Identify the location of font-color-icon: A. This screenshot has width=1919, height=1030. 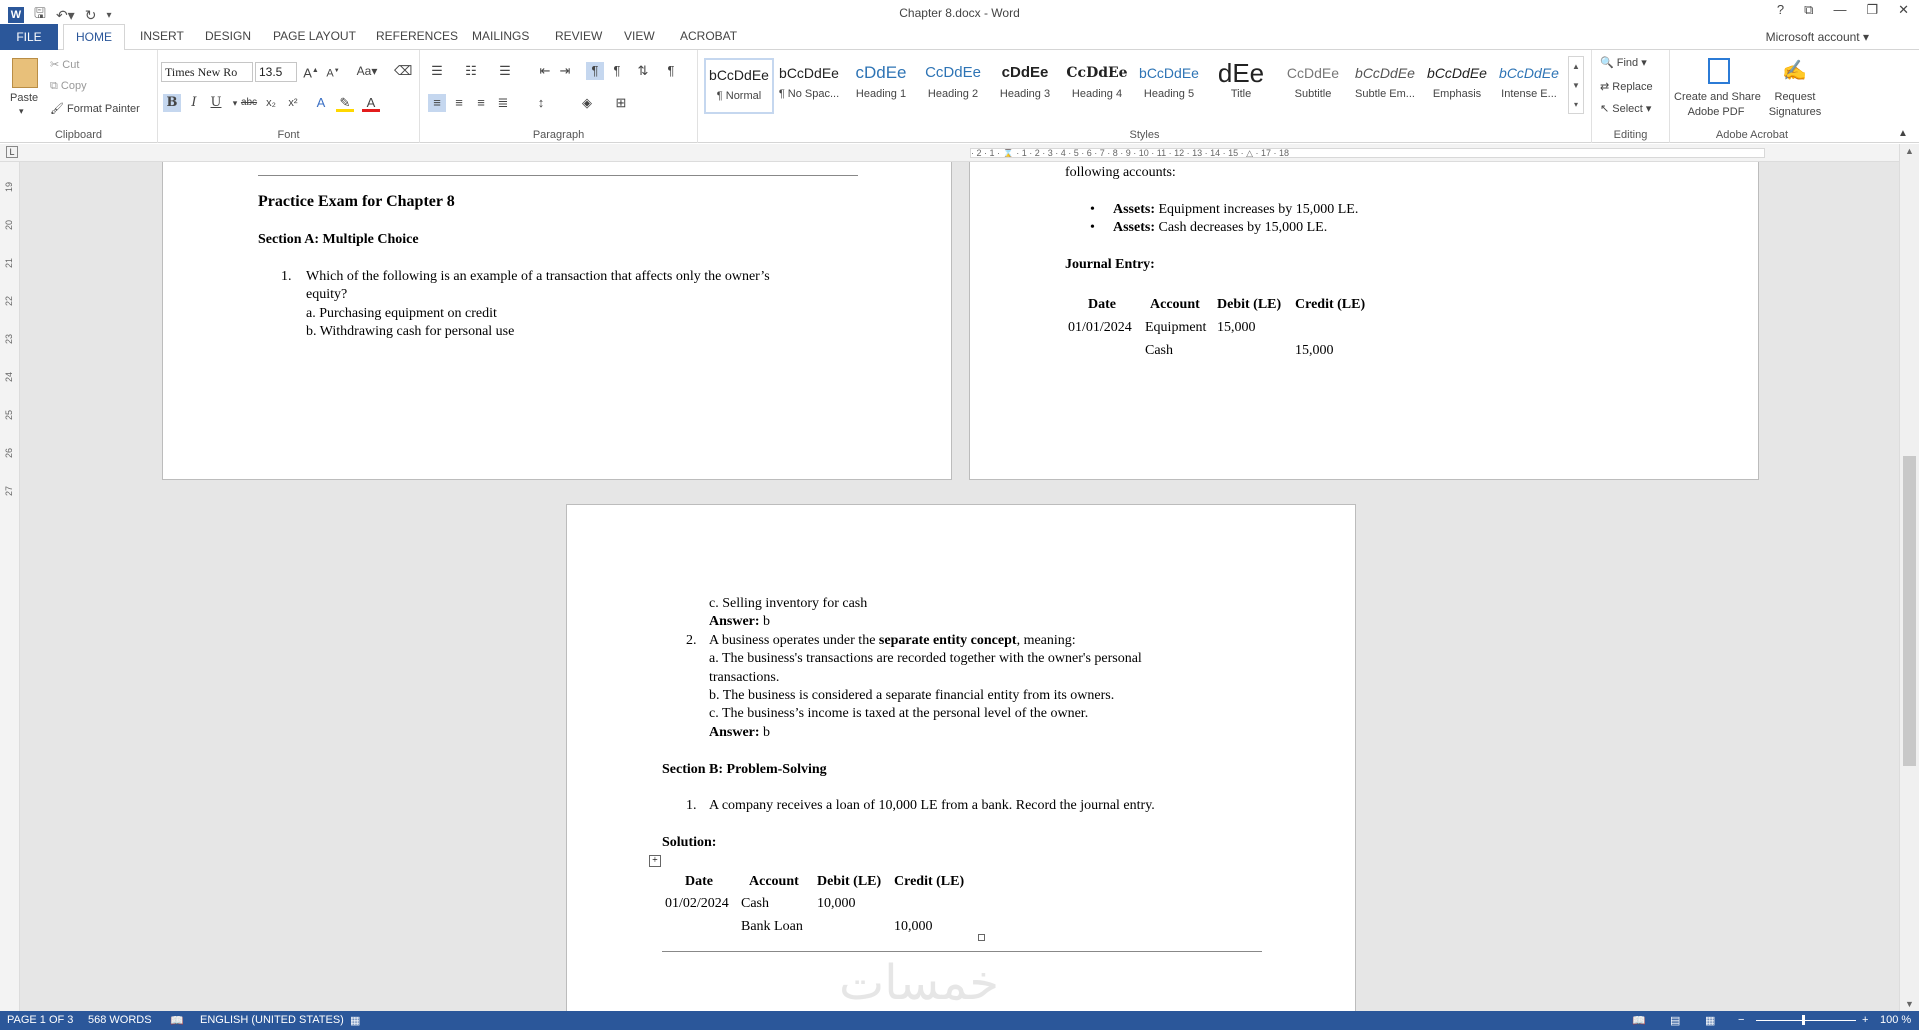
(371, 103).